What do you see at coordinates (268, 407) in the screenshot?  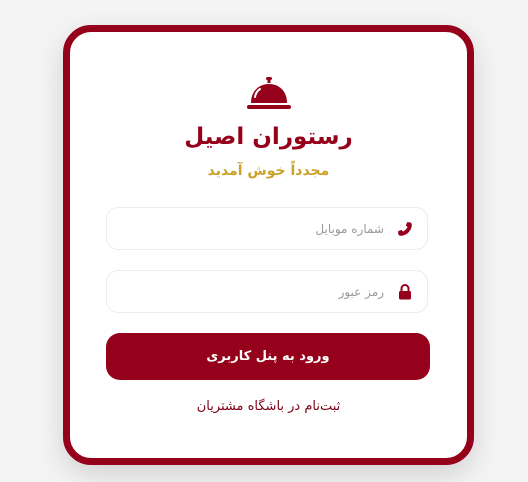 I see `register-link: ثبت‌نام در باشگاه مشتریان` at bounding box center [268, 407].